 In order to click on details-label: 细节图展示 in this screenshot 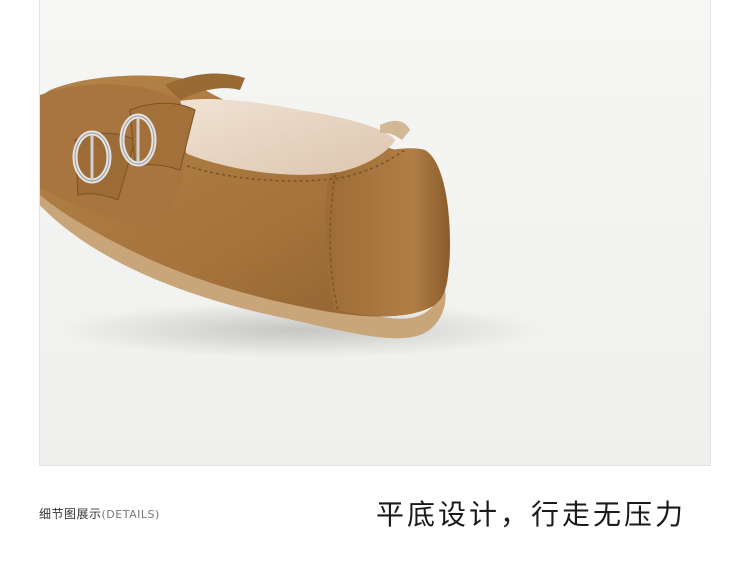, I will do `click(70, 514)`.